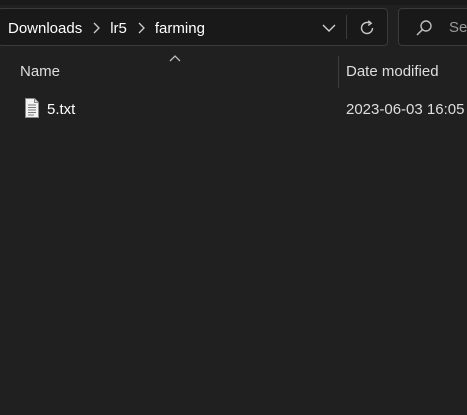  I want to click on search-icon, so click(424, 28).